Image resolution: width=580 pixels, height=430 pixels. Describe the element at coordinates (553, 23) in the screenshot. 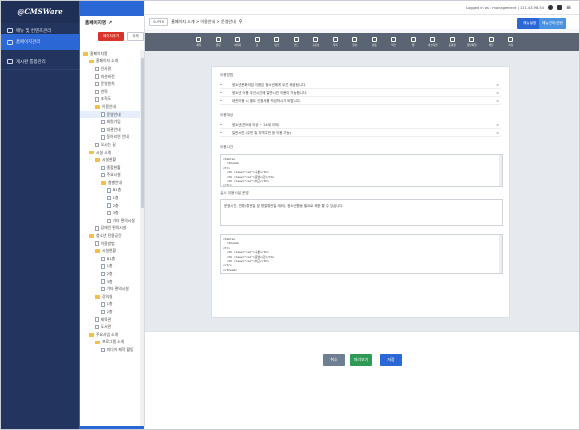

I see `menu-permission-button: 메뉴관리/권한` at that location.